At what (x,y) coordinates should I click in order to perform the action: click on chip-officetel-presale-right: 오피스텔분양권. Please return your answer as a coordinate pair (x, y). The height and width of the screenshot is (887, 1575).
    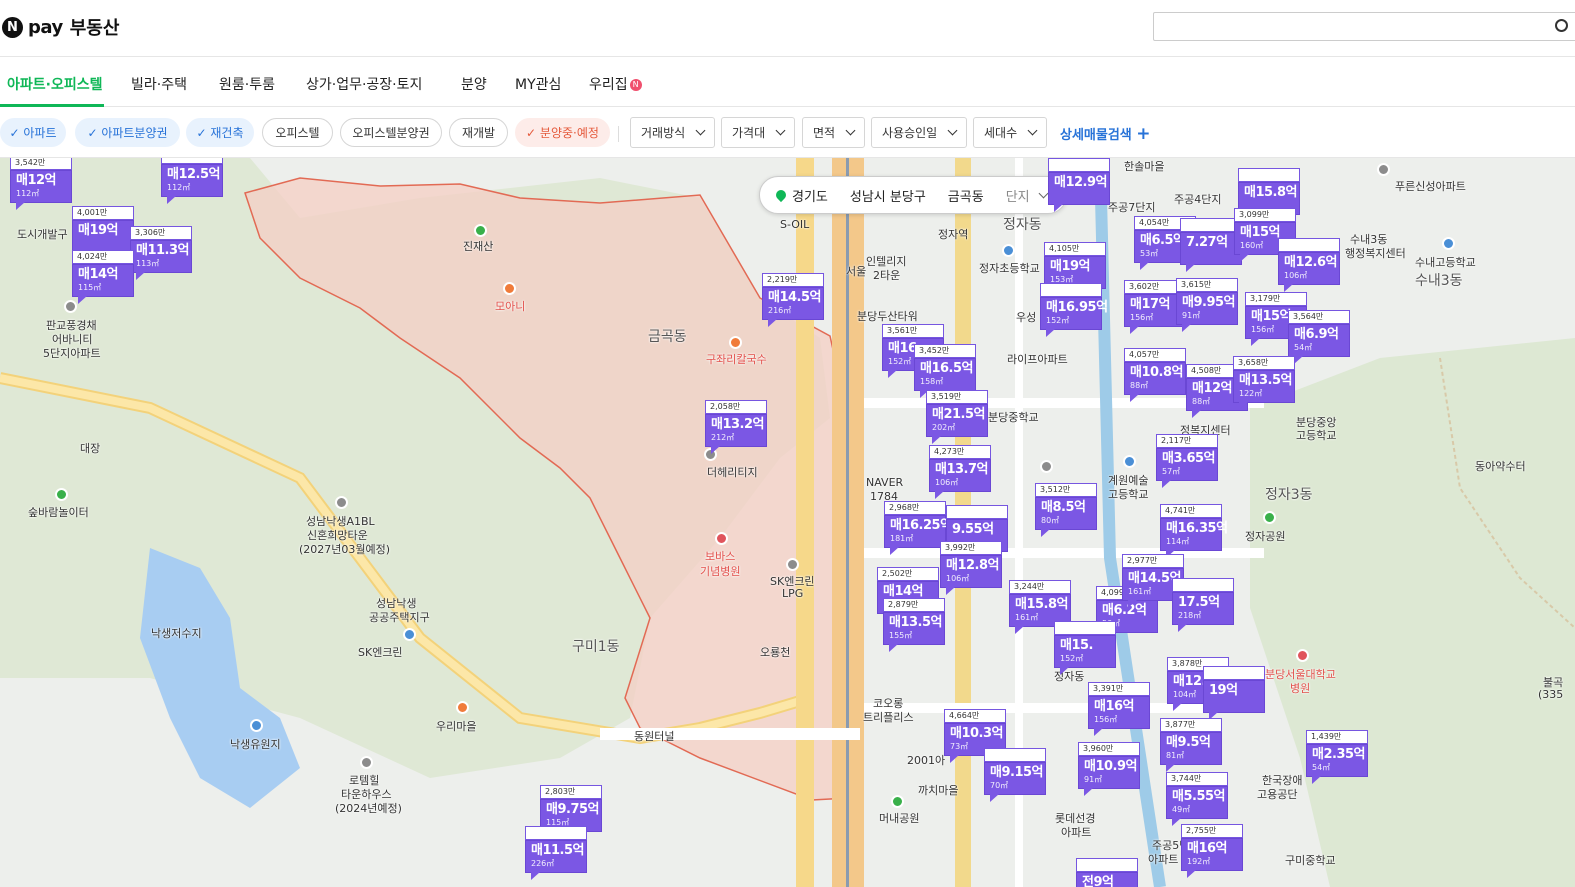
    Looking at the image, I should click on (391, 132).